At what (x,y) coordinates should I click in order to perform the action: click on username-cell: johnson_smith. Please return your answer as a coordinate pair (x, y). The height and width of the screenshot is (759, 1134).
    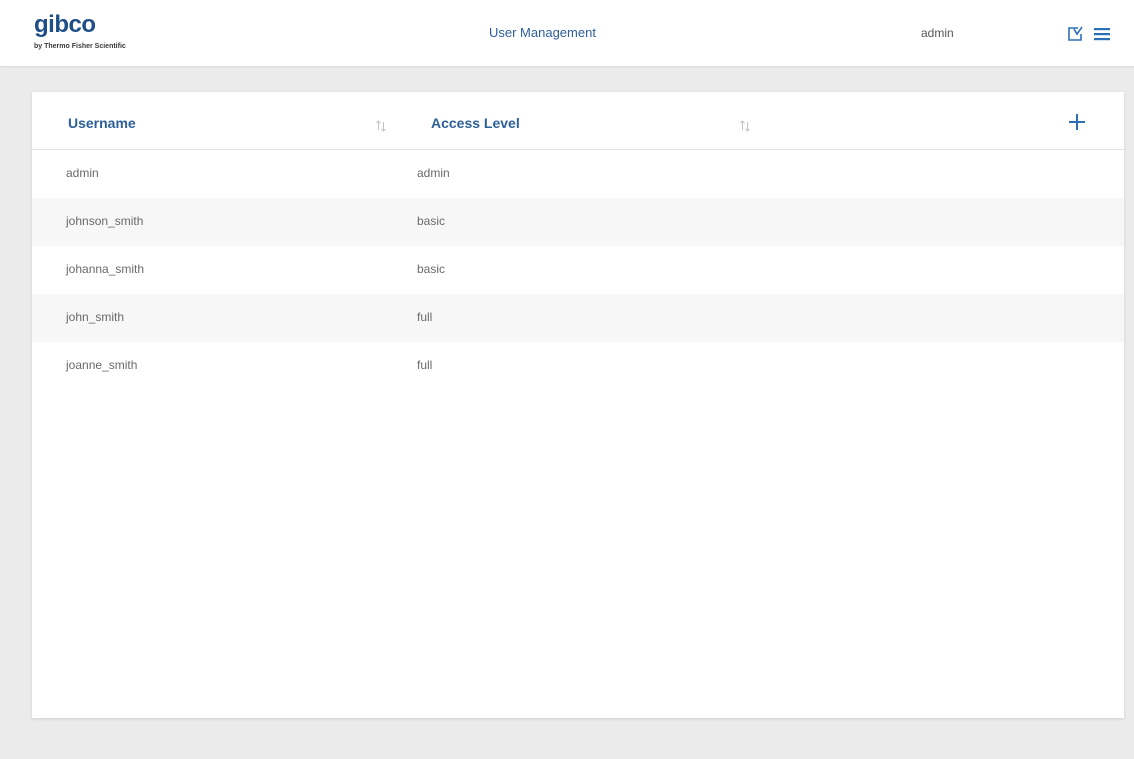
    Looking at the image, I should click on (105, 221).